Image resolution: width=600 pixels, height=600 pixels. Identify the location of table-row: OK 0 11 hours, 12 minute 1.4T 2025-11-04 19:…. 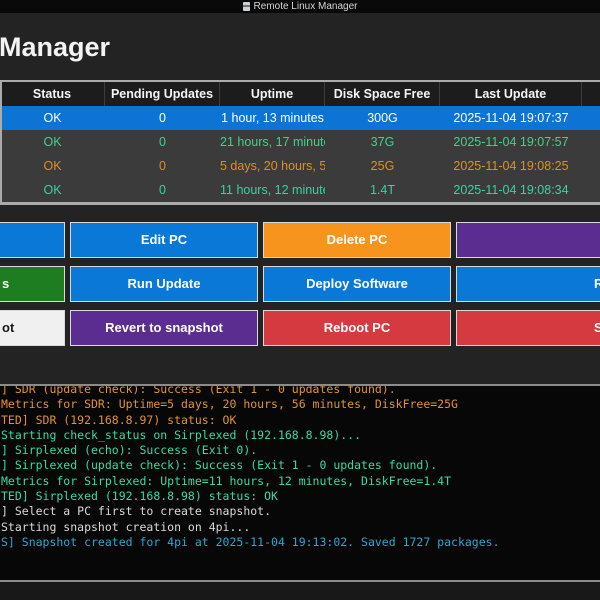
(301, 190).